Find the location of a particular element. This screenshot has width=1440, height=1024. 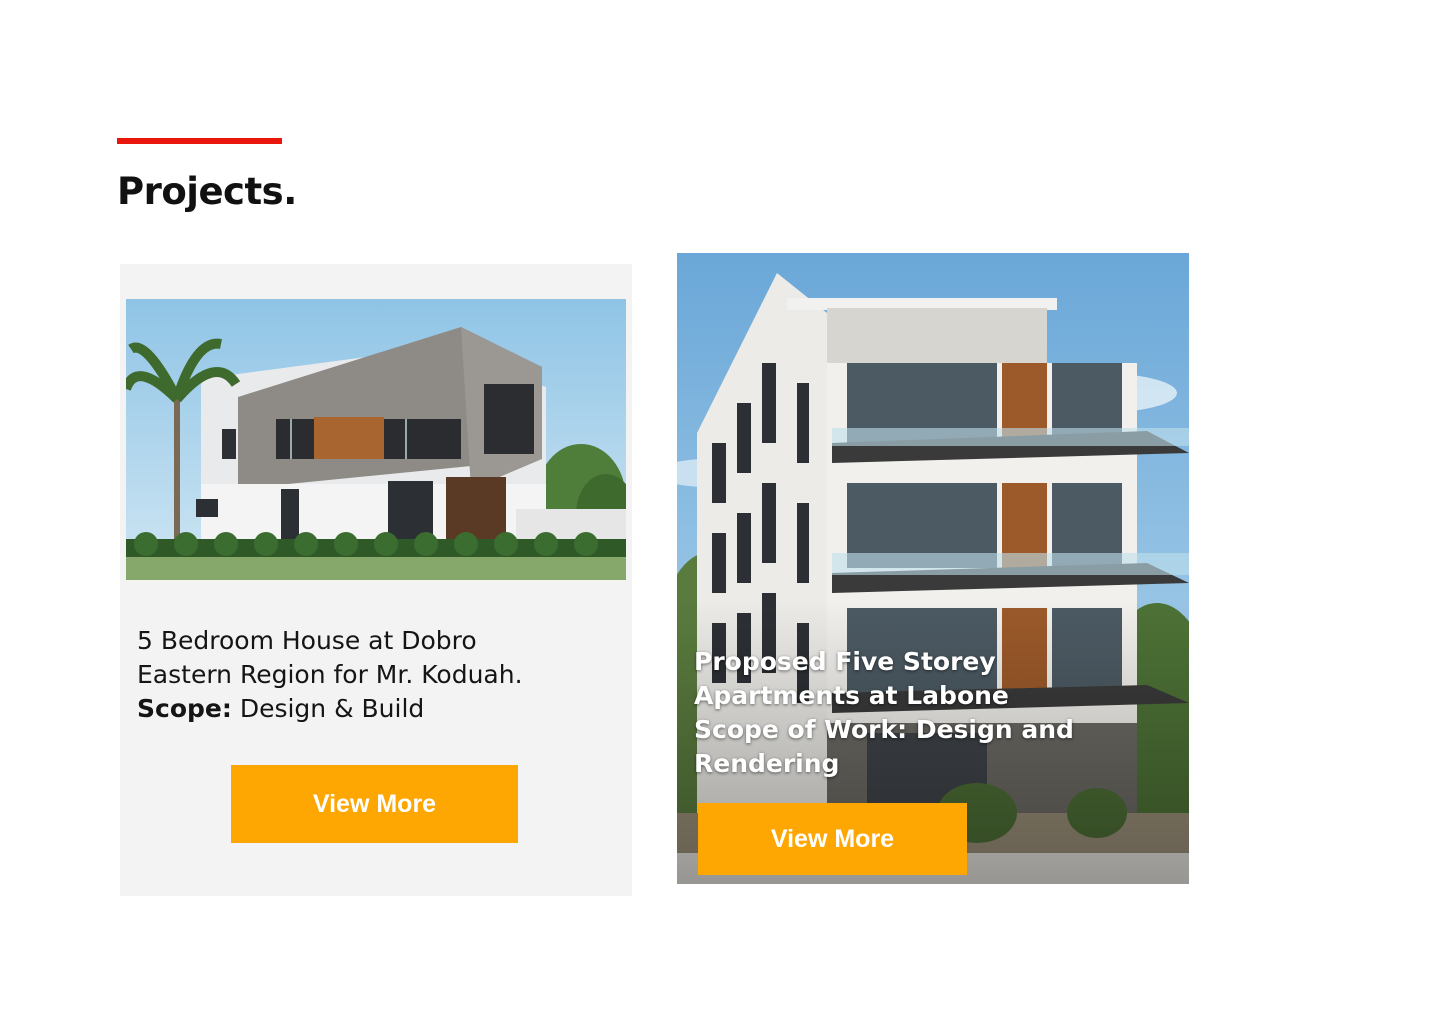

project-title-line1: 5 Bedroom House at Dobro is located at coordinates (307, 640).